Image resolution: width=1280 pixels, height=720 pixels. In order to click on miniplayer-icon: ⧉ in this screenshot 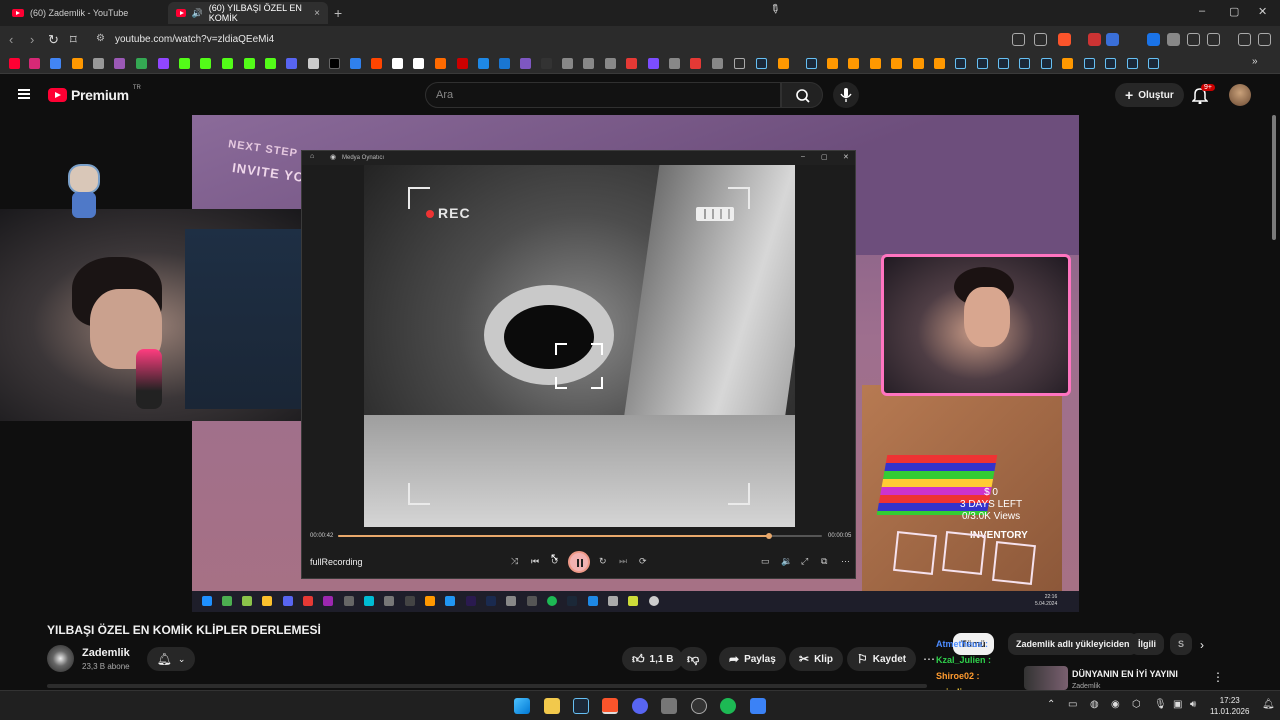, I will do `click(824, 561)`.